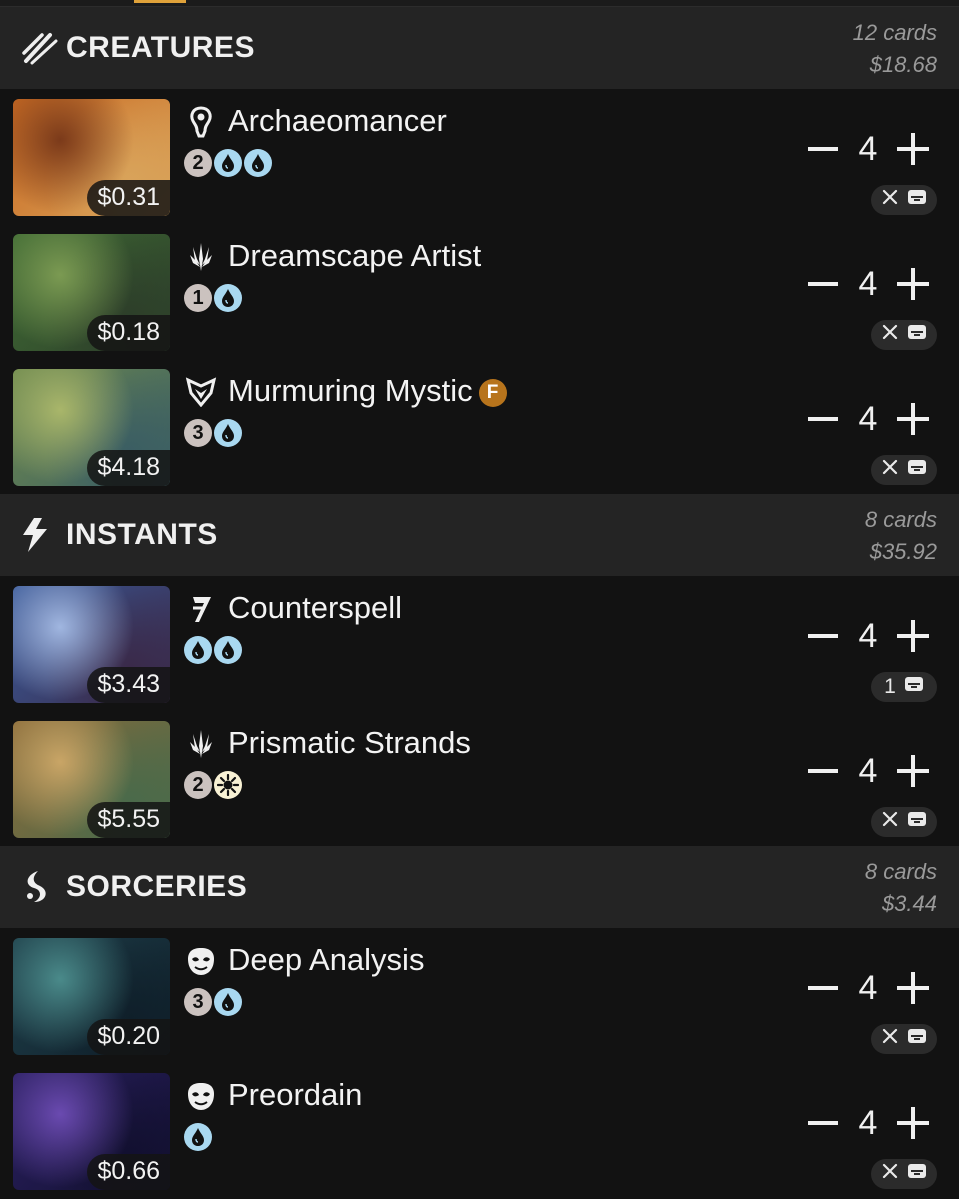  Describe the element at coordinates (228, 785) in the screenshot. I see `mana-white-sun-icon` at that location.